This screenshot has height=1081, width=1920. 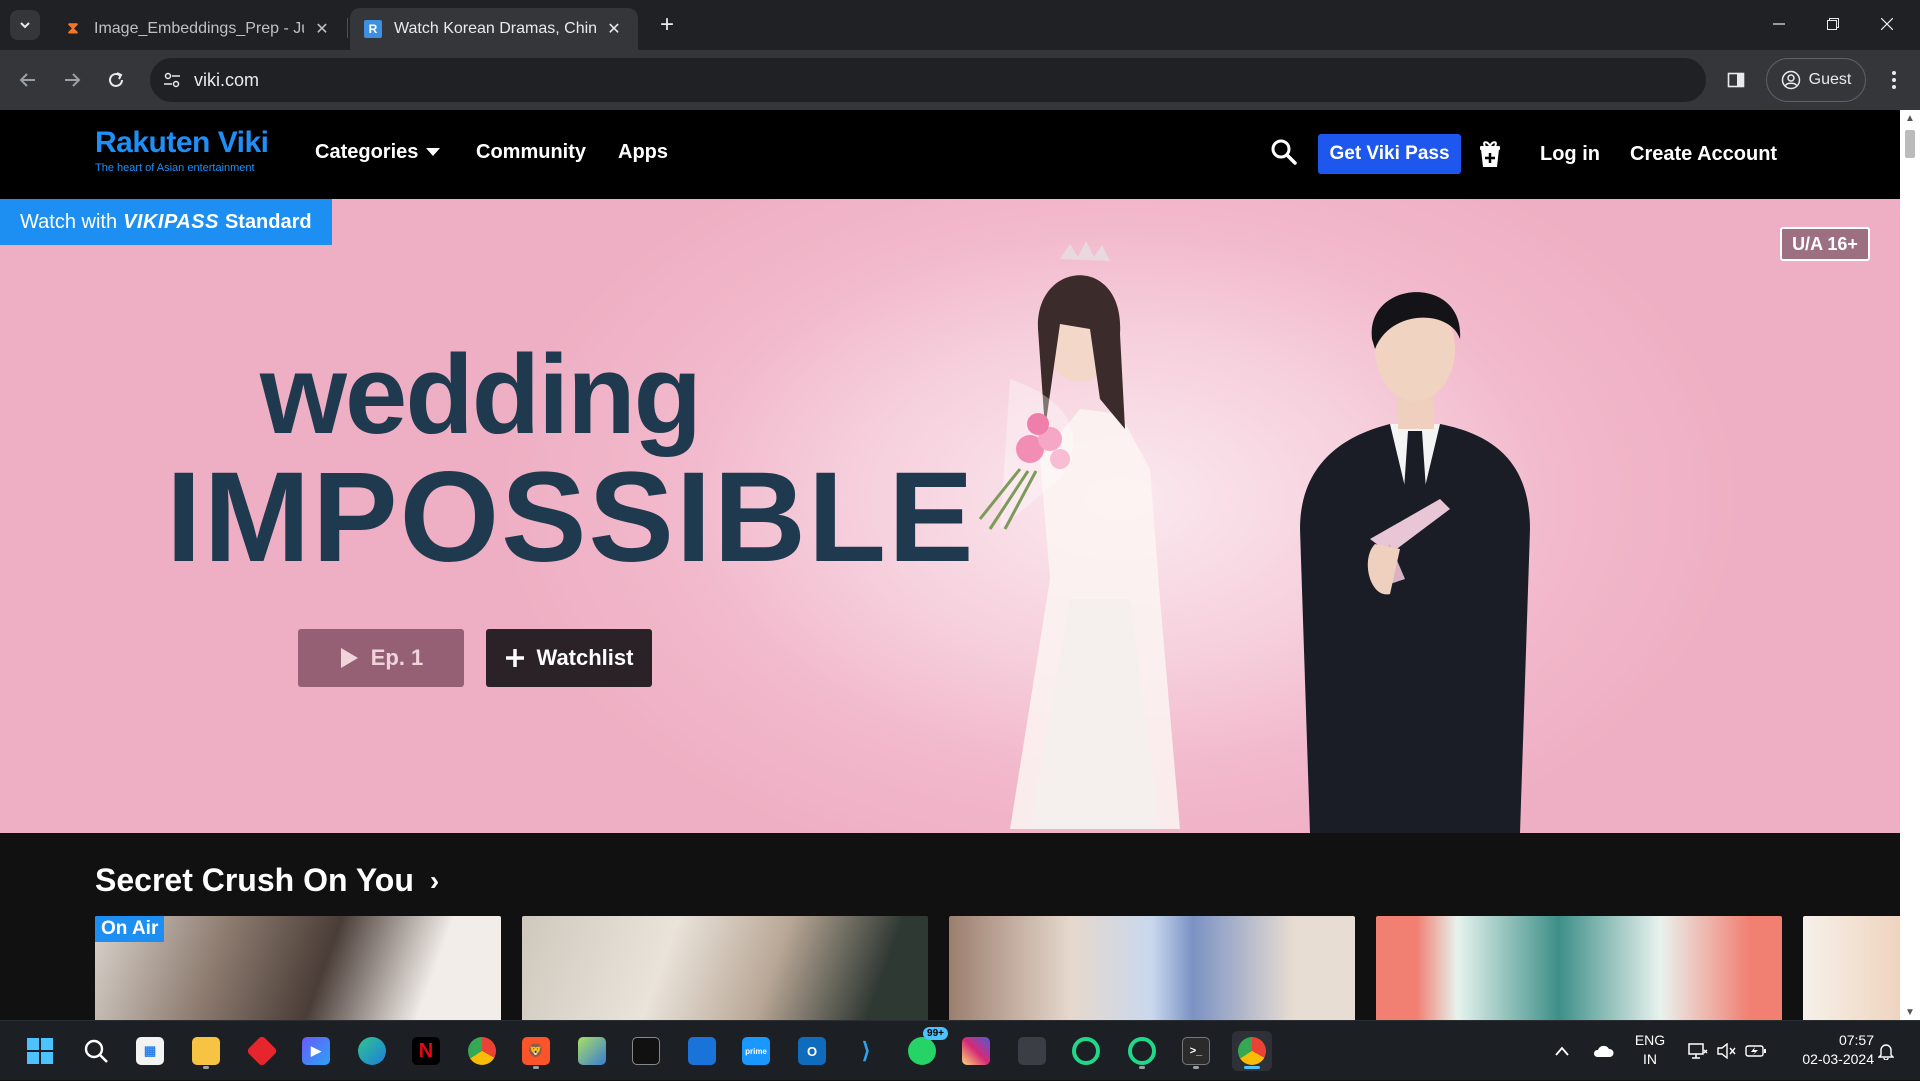 I want to click on clock-date: 02-03-2024, so click(x=1838, y=1059).